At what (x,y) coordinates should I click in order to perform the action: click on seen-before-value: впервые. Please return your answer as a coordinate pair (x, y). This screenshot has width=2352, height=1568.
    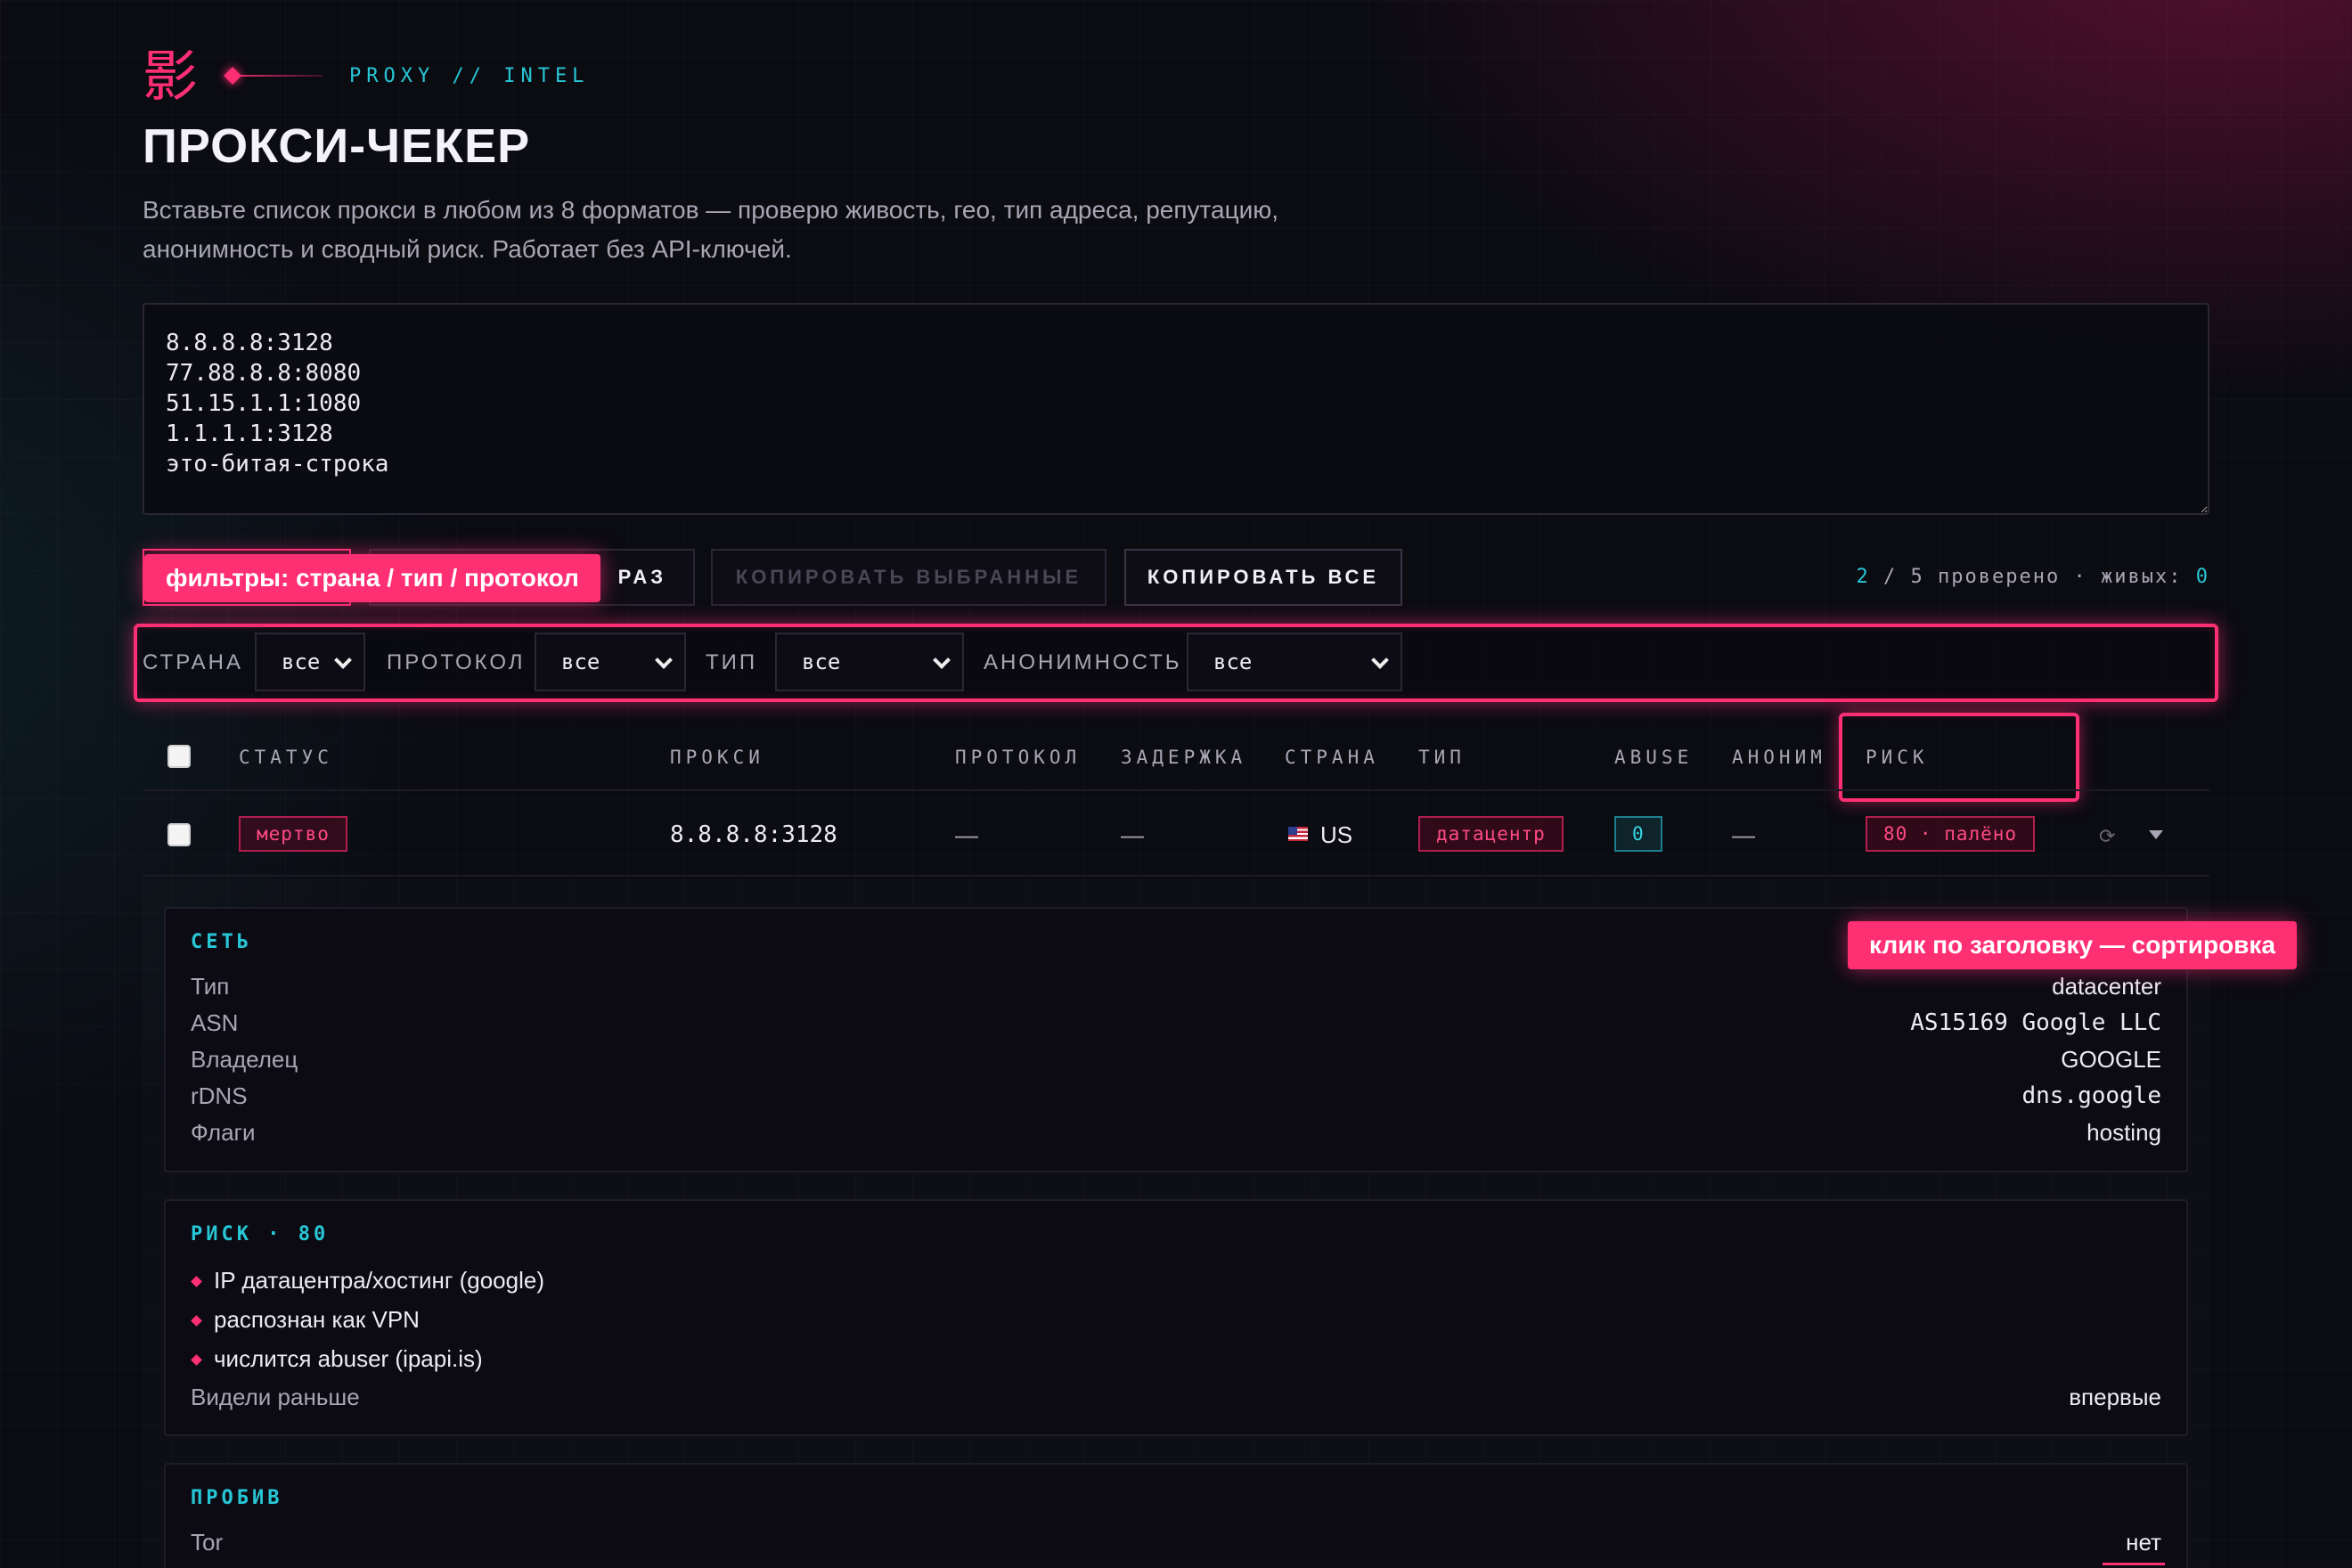
    Looking at the image, I should click on (2115, 1397).